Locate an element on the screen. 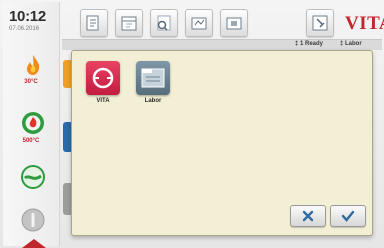 This screenshot has width=384, height=248. furnace-temperature-label: 500°C is located at coordinates (31, 141).